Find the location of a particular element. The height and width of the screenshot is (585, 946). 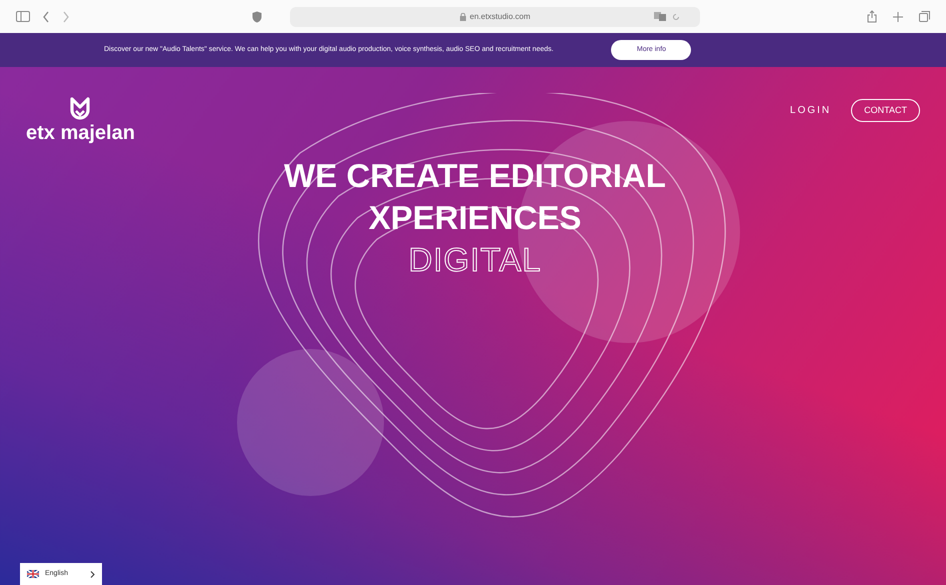

flag-icon is located at coordinates (33, 574).